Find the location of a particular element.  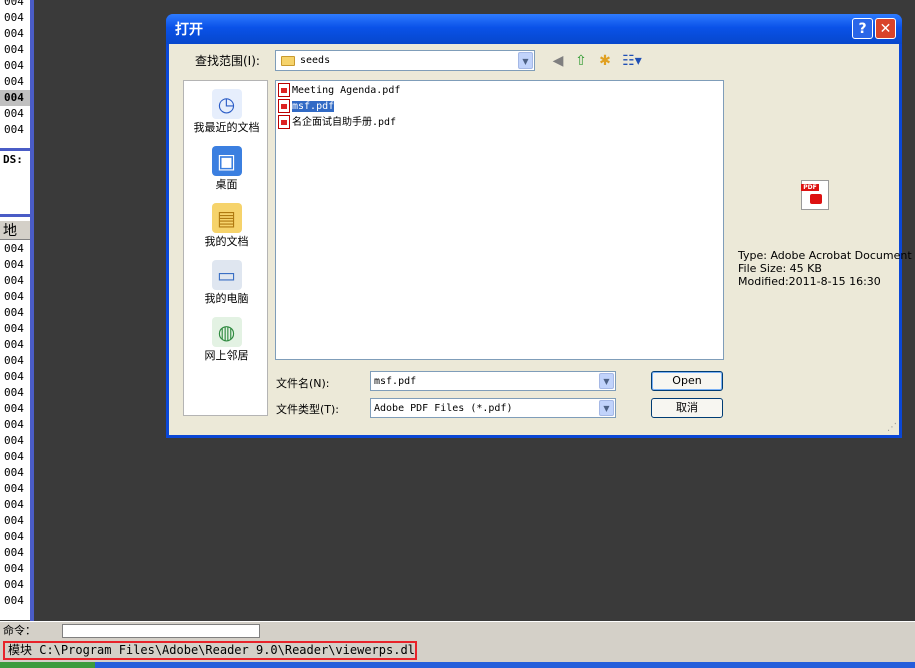

taskbar is located at coordinates (457, 665).